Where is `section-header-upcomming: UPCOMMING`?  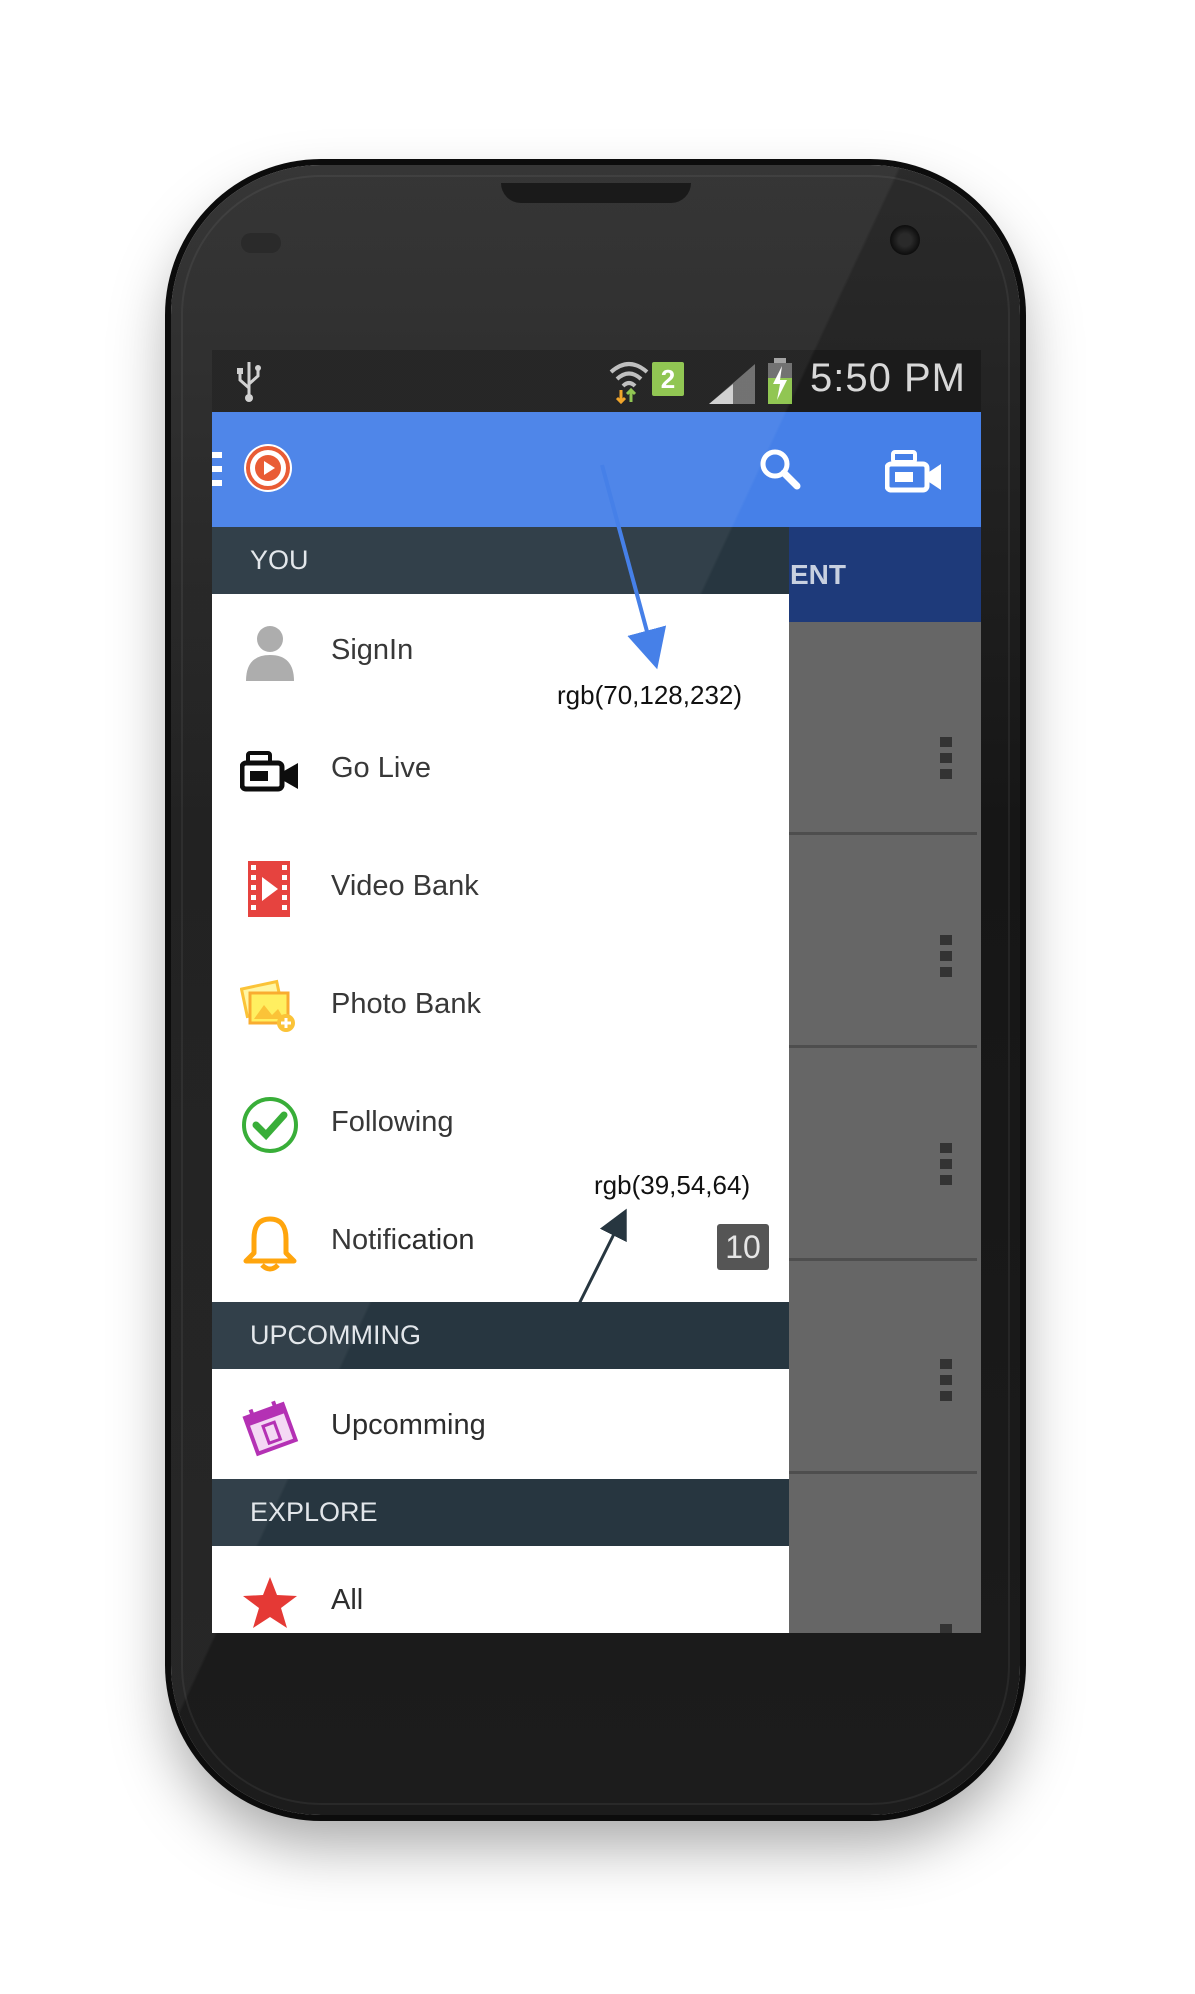 section-header-upcomming: UPCOMMING is located at coordinates (500, 1335).